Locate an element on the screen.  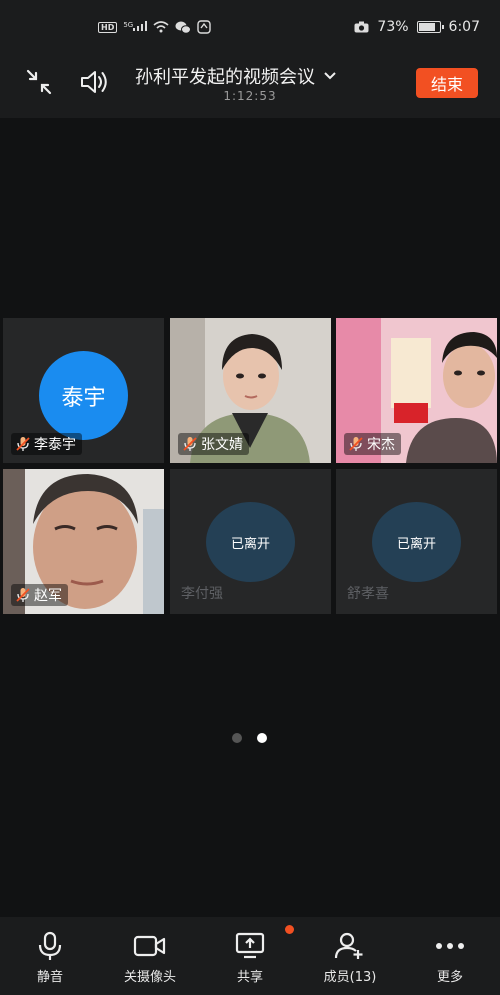
participant-name: 张文婧 is located at coordinates (222, 445).